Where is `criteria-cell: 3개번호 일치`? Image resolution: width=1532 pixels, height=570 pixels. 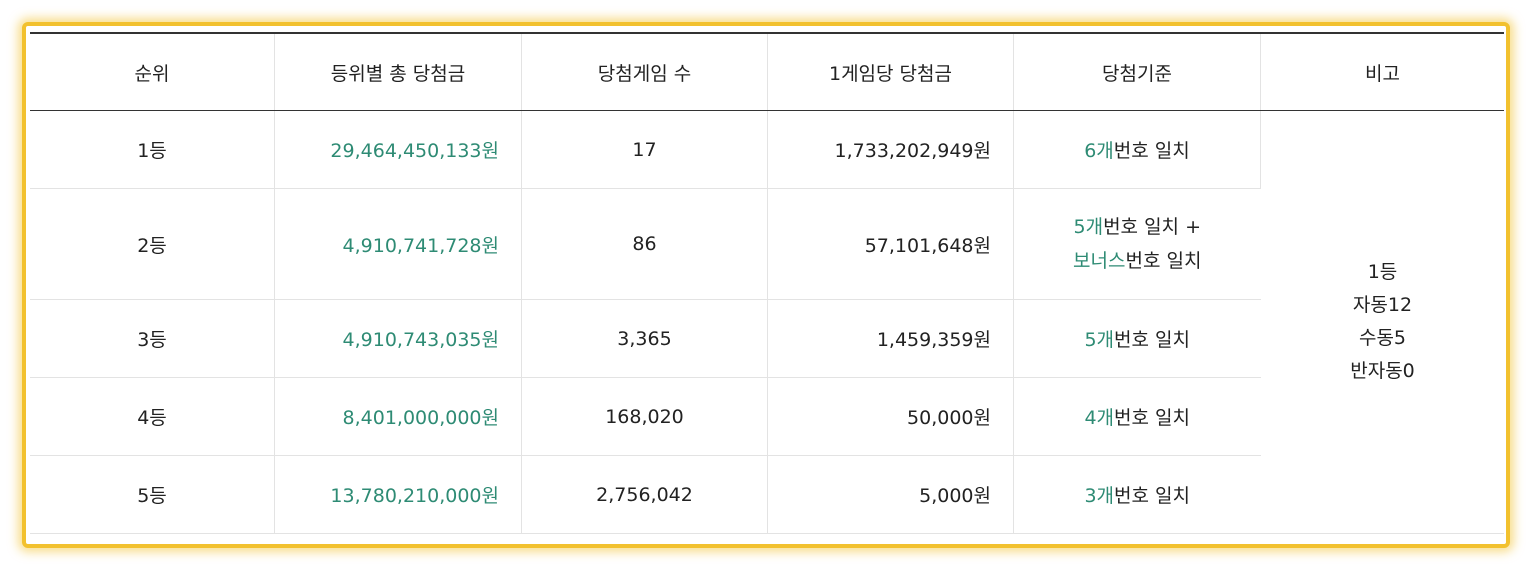
criteria-cell: 3개번호 일치 is located at coordinates (1137, 494).